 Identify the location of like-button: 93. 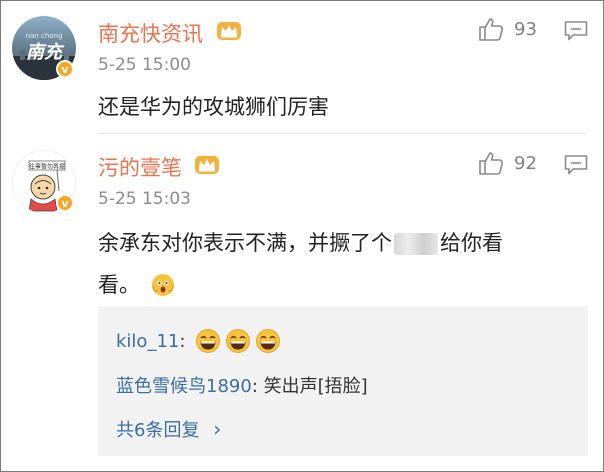
(507, 29).